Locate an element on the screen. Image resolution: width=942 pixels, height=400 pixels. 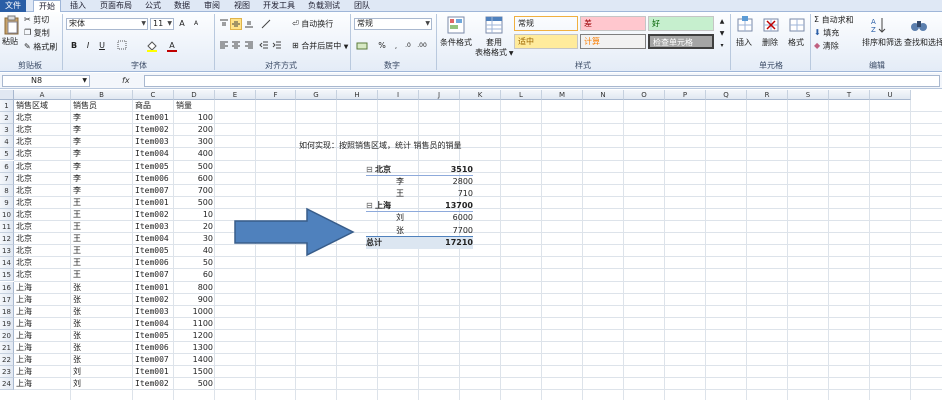
row-header: 5 is located at coordinates (7, 154).